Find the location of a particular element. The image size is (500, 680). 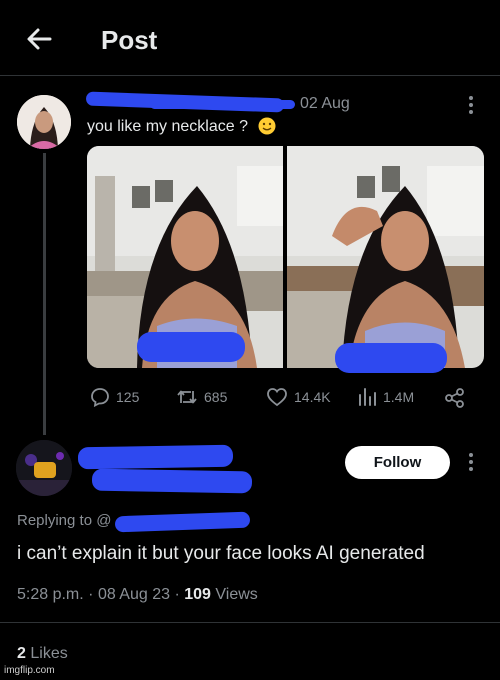

like-count: 14.4K is located at coordinates (312, 397).